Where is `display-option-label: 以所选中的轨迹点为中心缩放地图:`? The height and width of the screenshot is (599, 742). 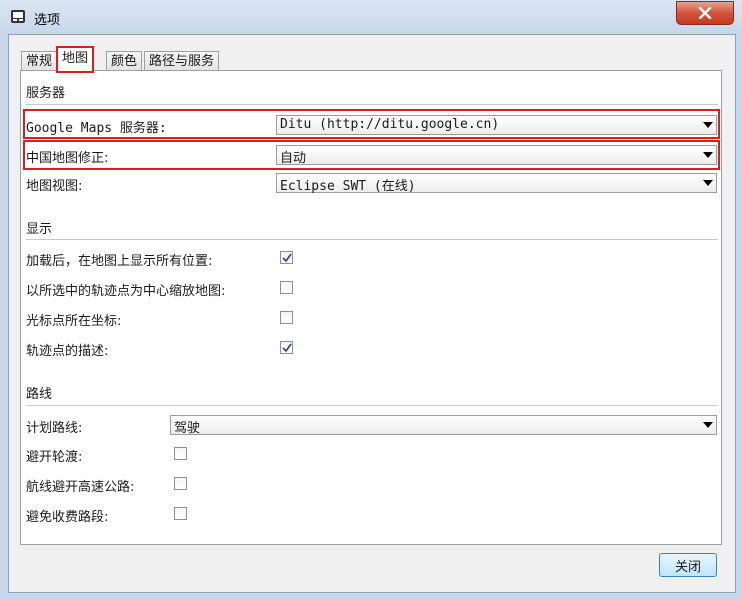 display-option-label: 以所选中的轨迹点为中心缩放地图: is located at coordinates (126, 291).